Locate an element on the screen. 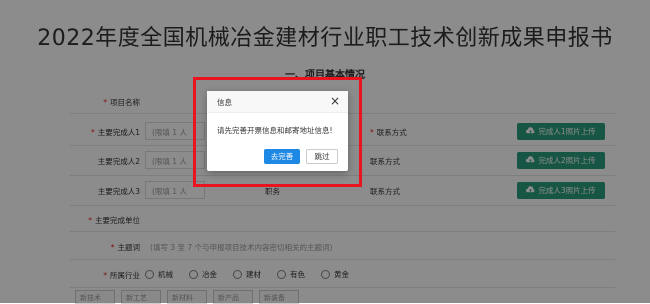  dialog-title: 信息 is located at coordinates (224, 102).